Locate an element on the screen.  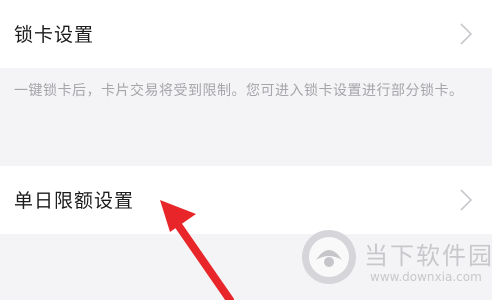
watermark-logo-icon is located at coordinates (329, 257).